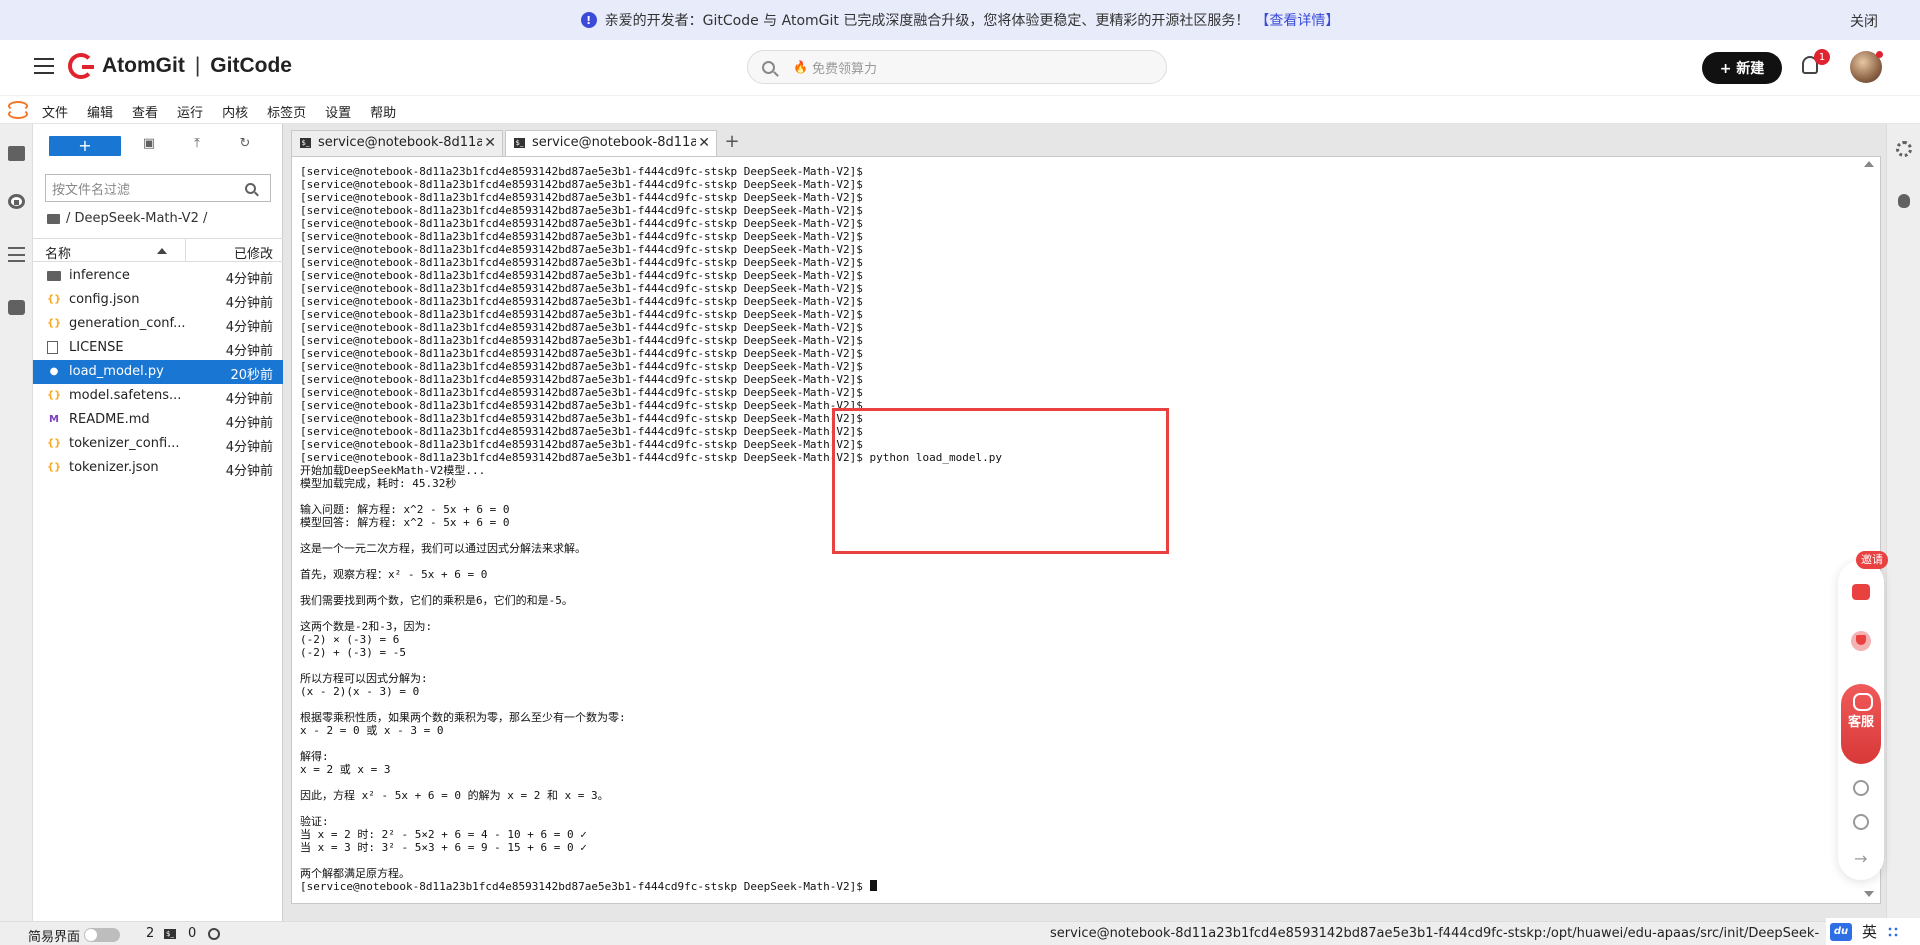  Describe the element at coordinates (158, 276) in the screenshot. I see `file-list-item: inference 4分钟前` at that location.